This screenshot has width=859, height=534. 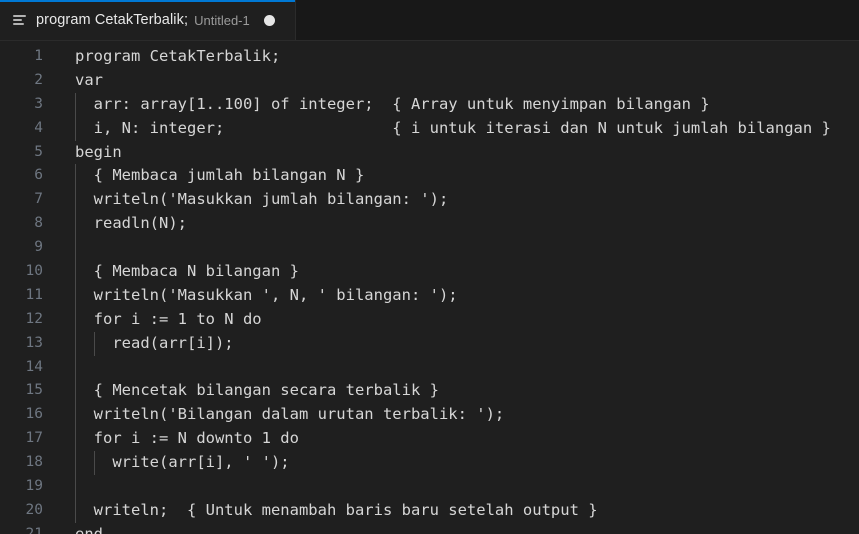 What do you see at coordinates (38, 223) in the screenshot?
I see `line-number: 8` at bounding box center [38, 223].